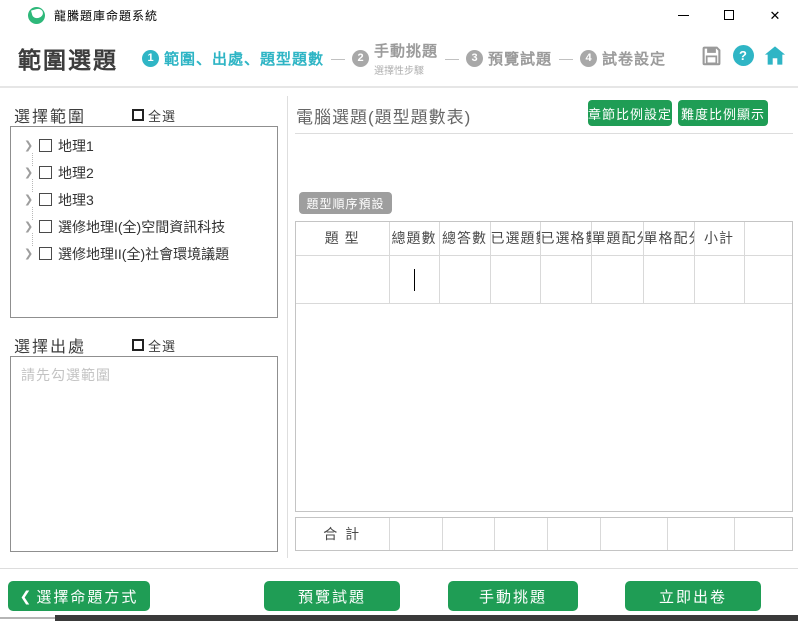 The width and height of the screenshot is (798, 622). What do you see at coordinates (719, 239) in the screenshot?
I see `col-subtotal: 小計` at bounding box center [719, 239].